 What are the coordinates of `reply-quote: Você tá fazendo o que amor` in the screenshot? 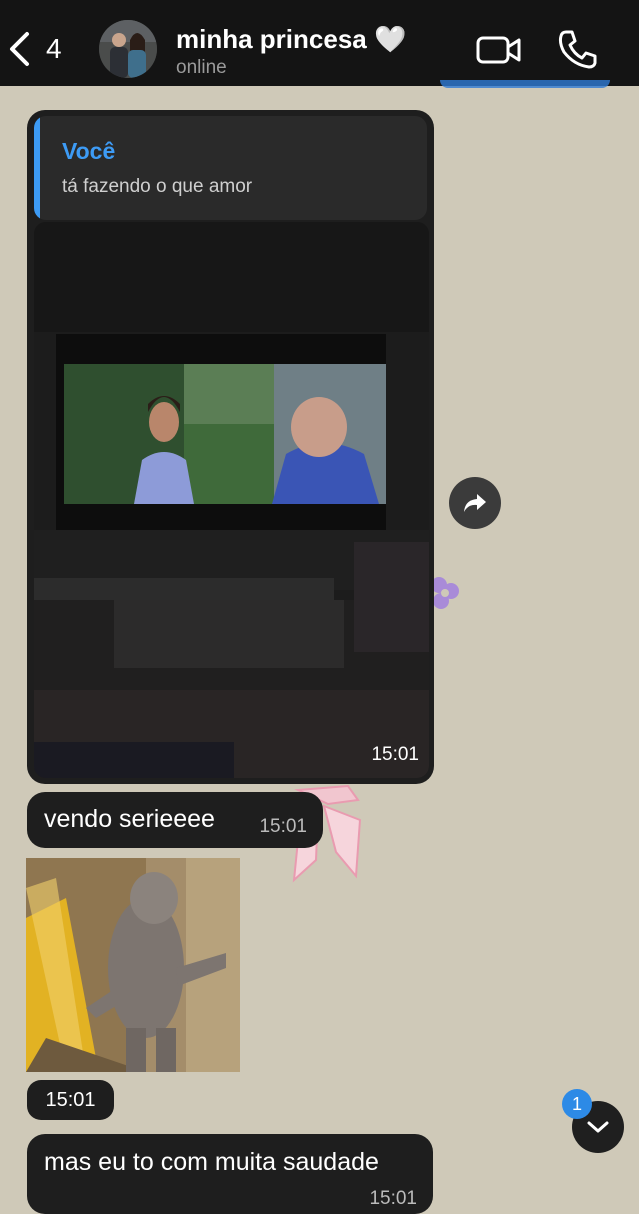 It's located at (230, 168).